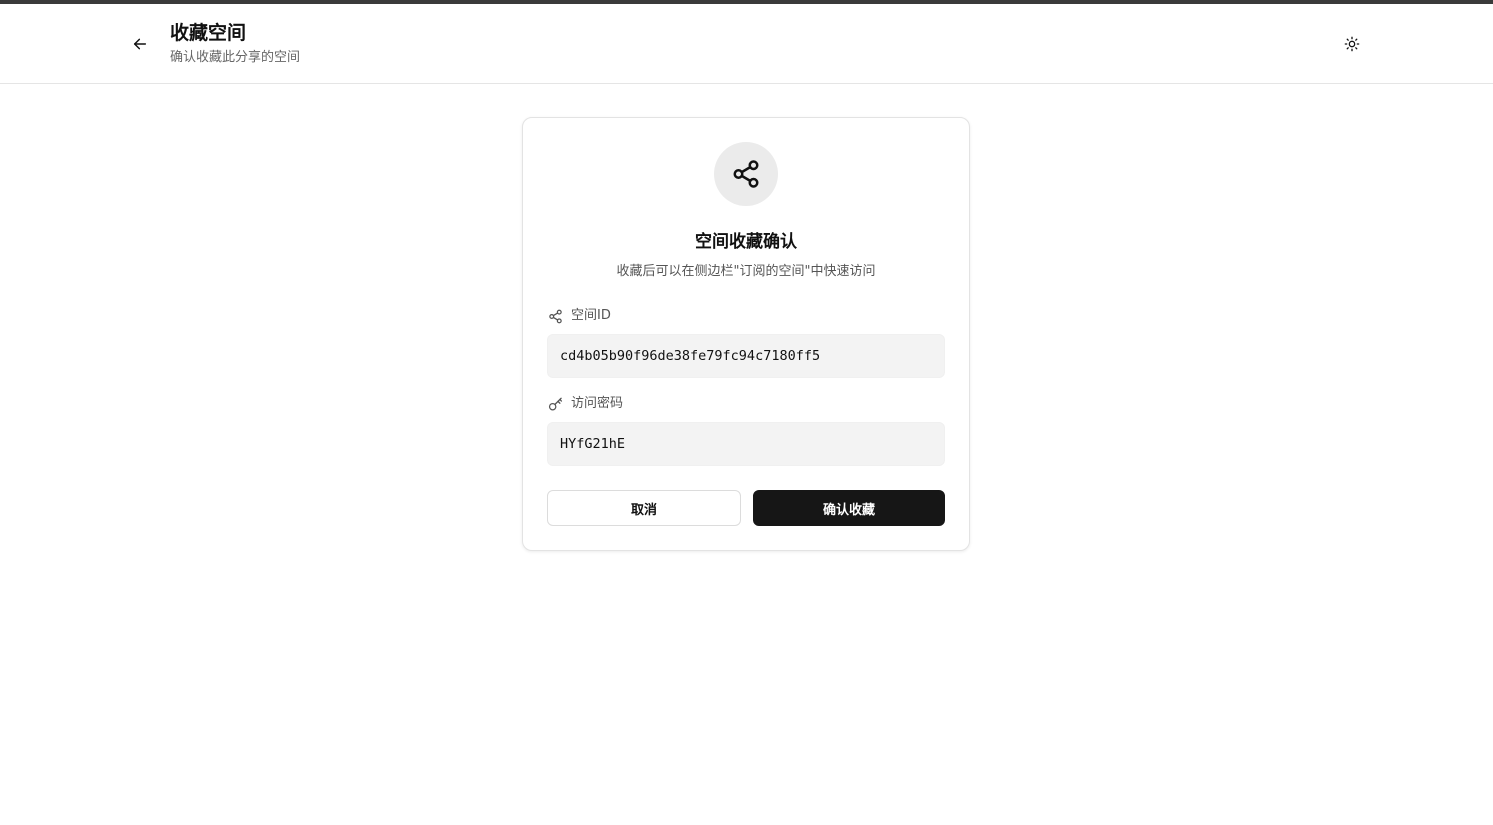 The width and height of the screenshot is (1493, 825). I want to click on back-button, so click(140, 44).